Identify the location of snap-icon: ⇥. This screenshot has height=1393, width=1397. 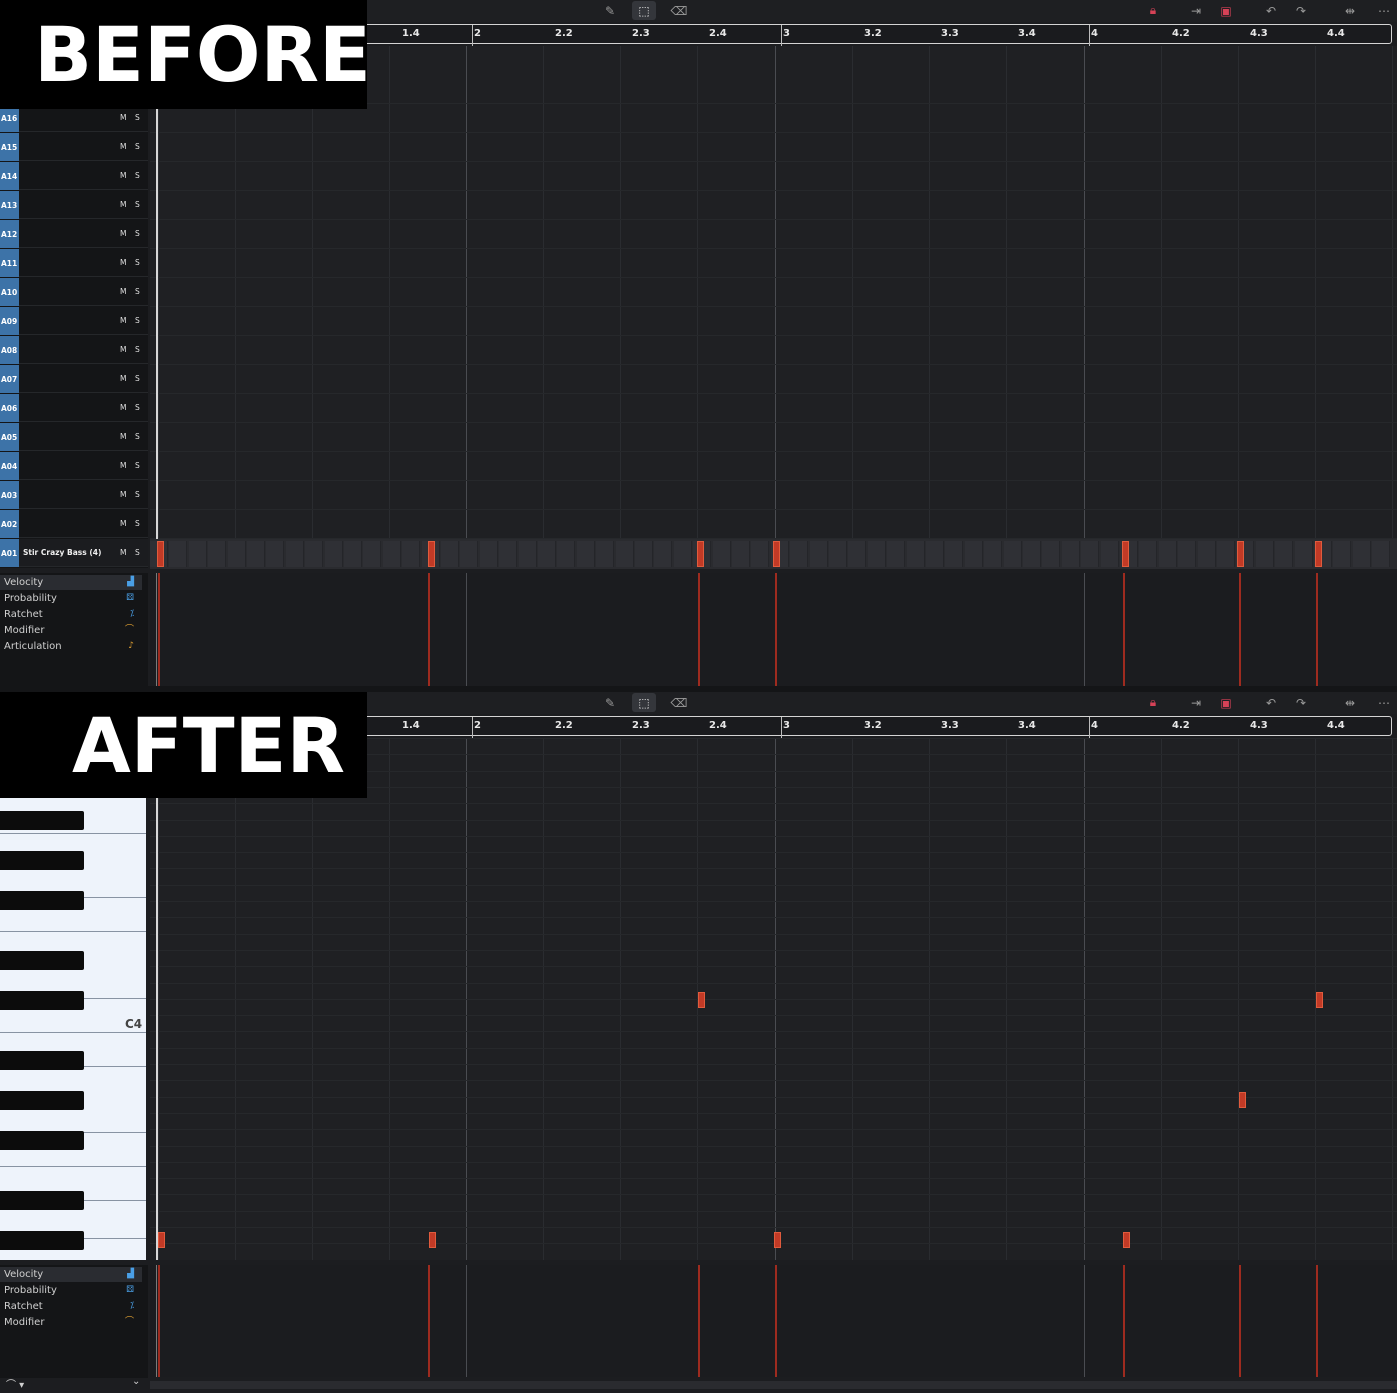
(1196, 702).